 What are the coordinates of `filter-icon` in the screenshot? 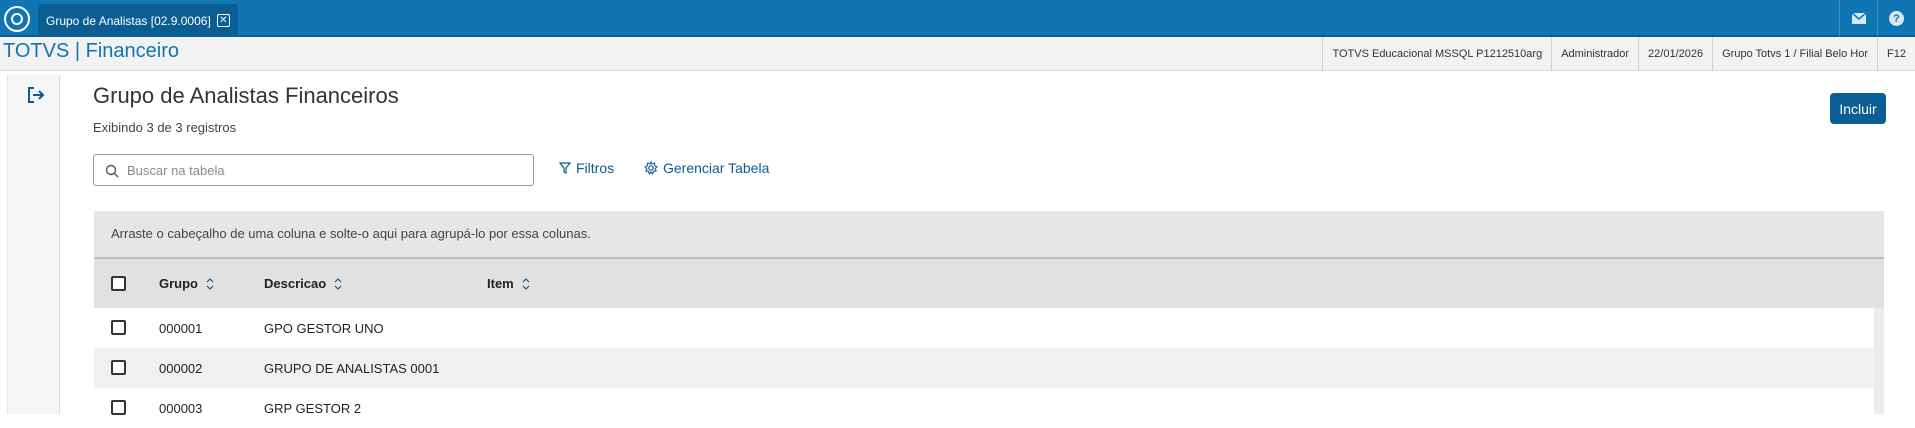 It's located at (565, 168).